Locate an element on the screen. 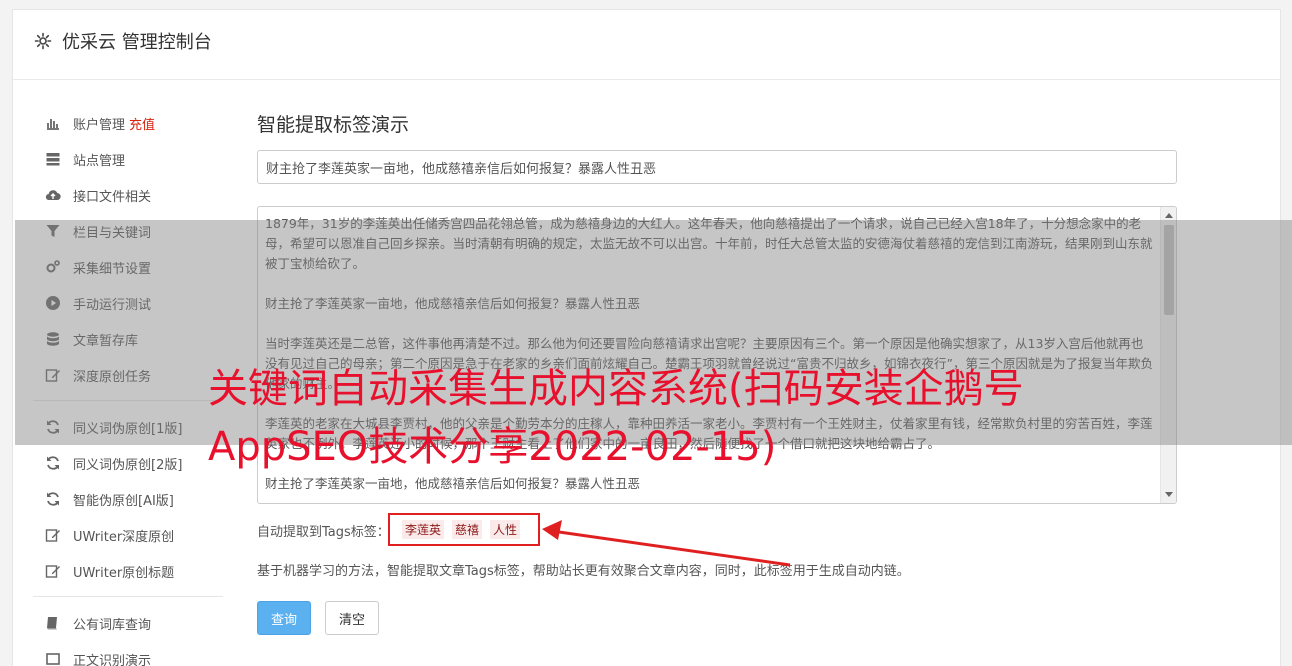  sidebar-item-label: UWriter原创标题 is located at coordinates (124, 573).